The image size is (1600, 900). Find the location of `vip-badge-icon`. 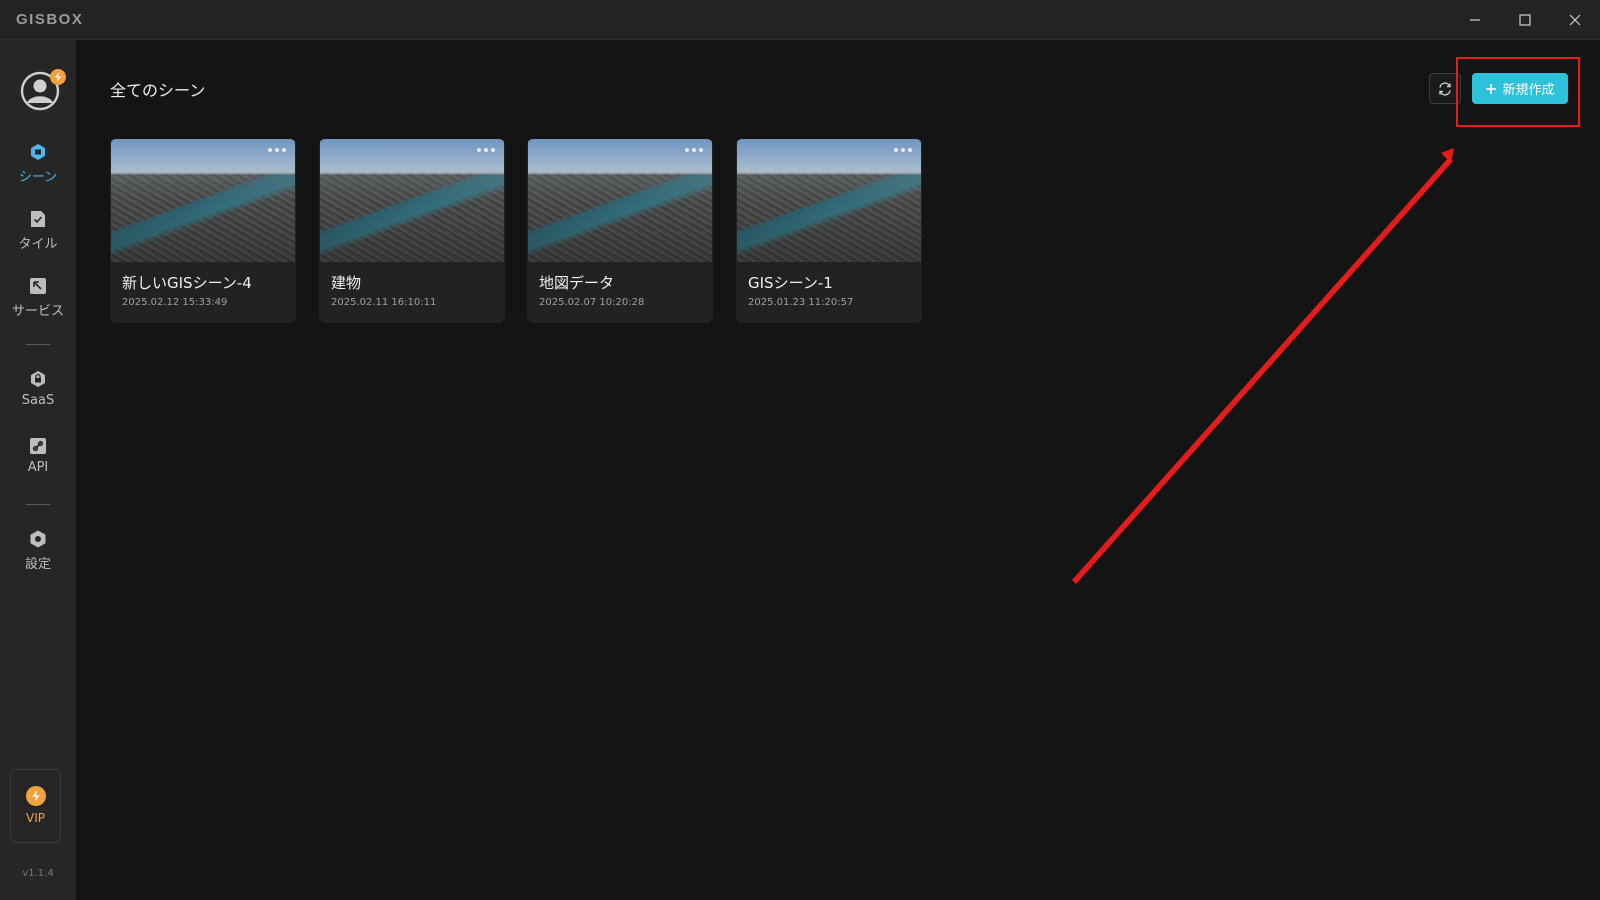

vip-badge-icon is located at coordinates (58, 77).